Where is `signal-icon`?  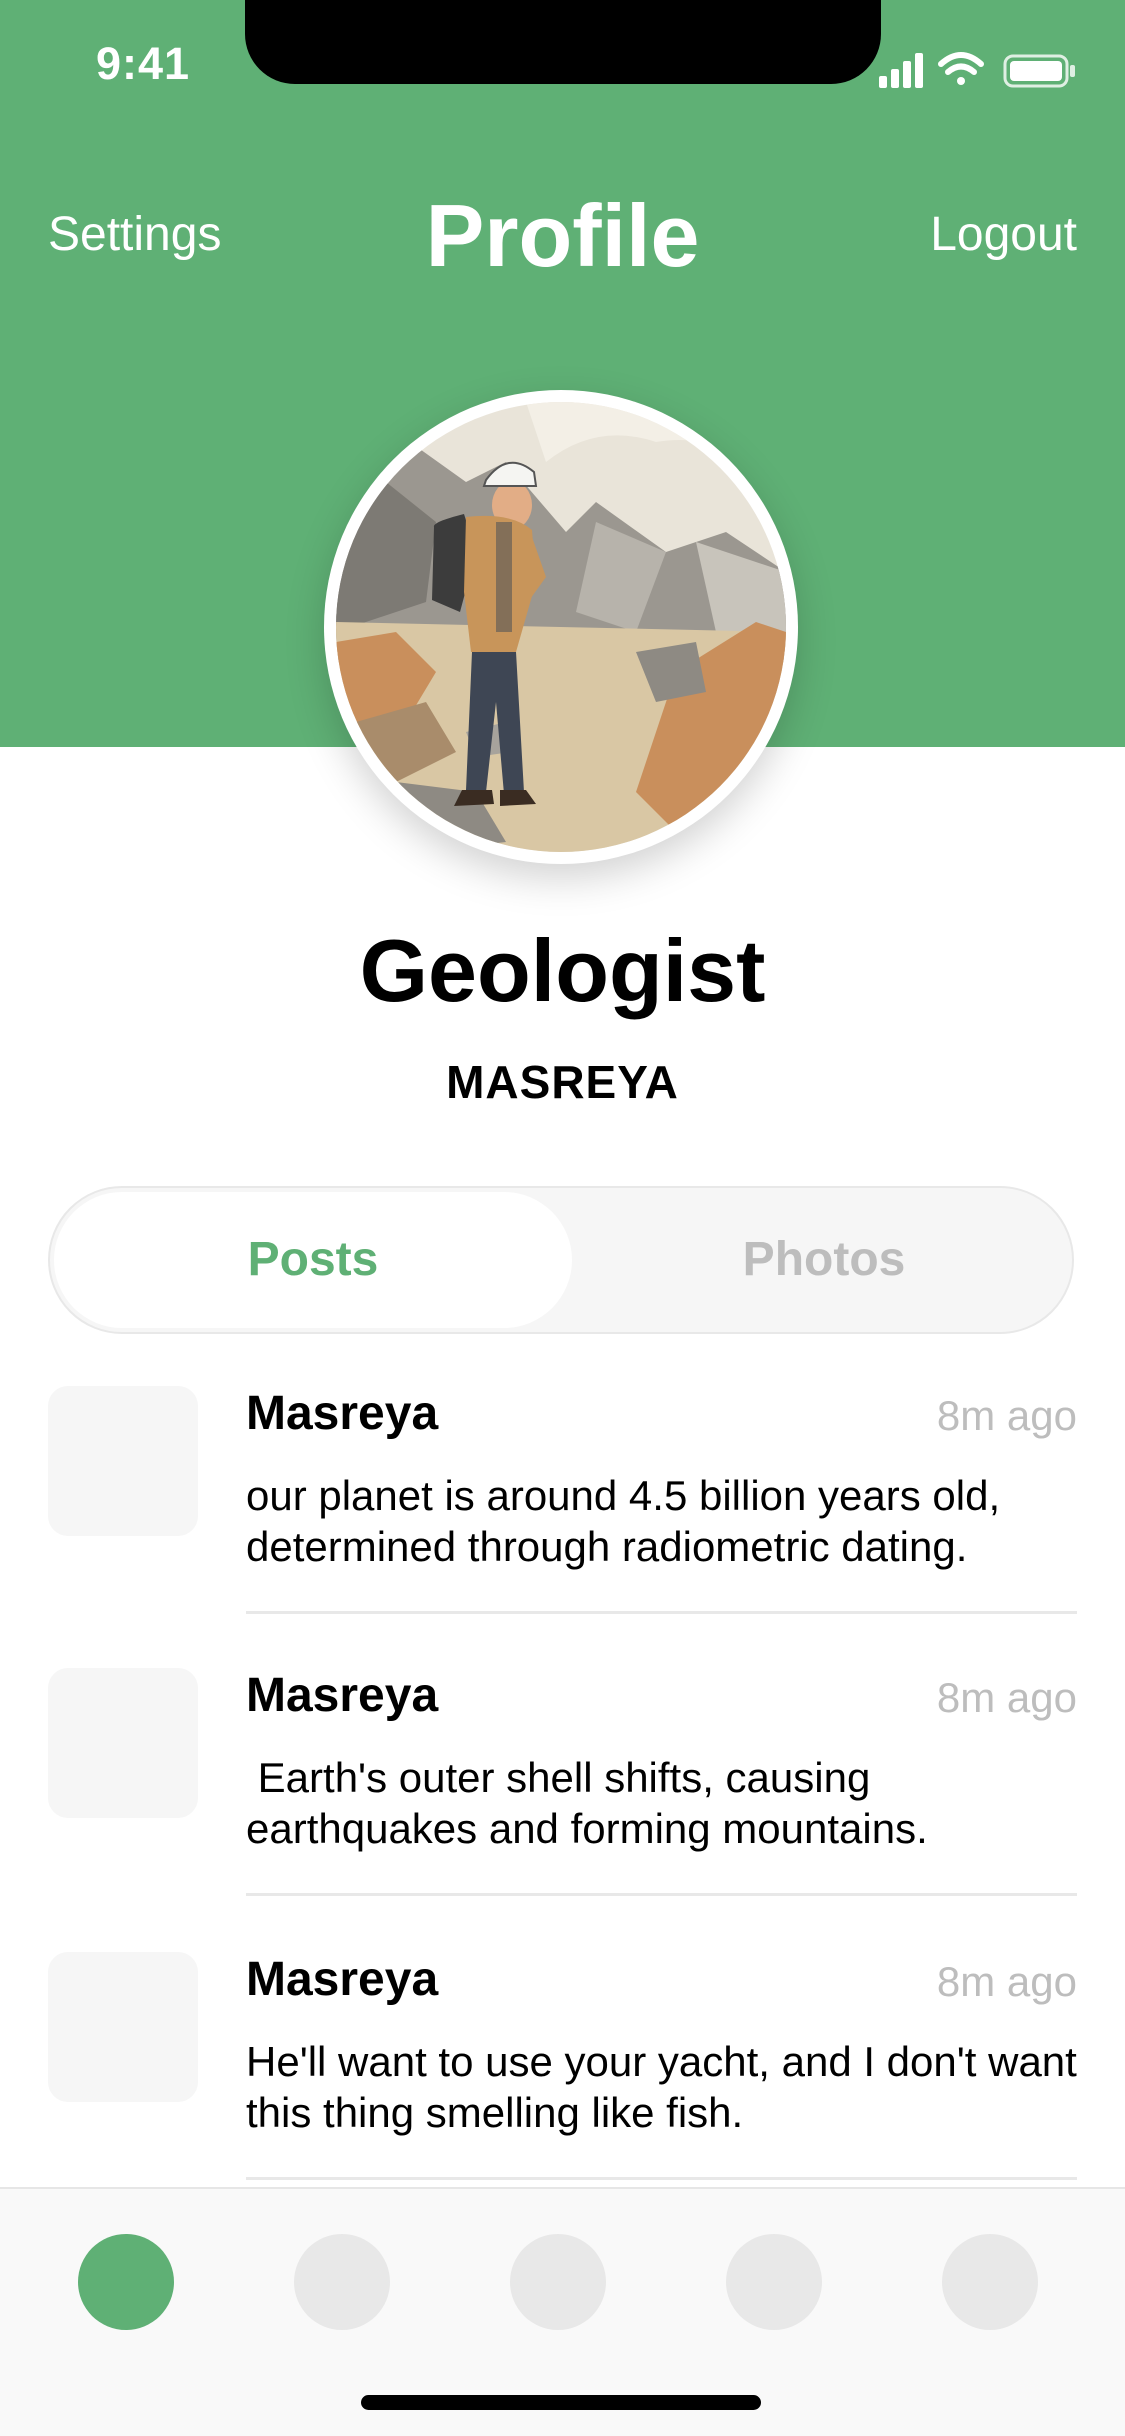 signal-icon is located at coordinates (901, 70).